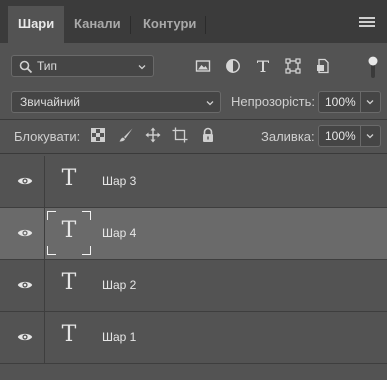  I want to click on layer-row: T Шар 1, so click(193, 338).